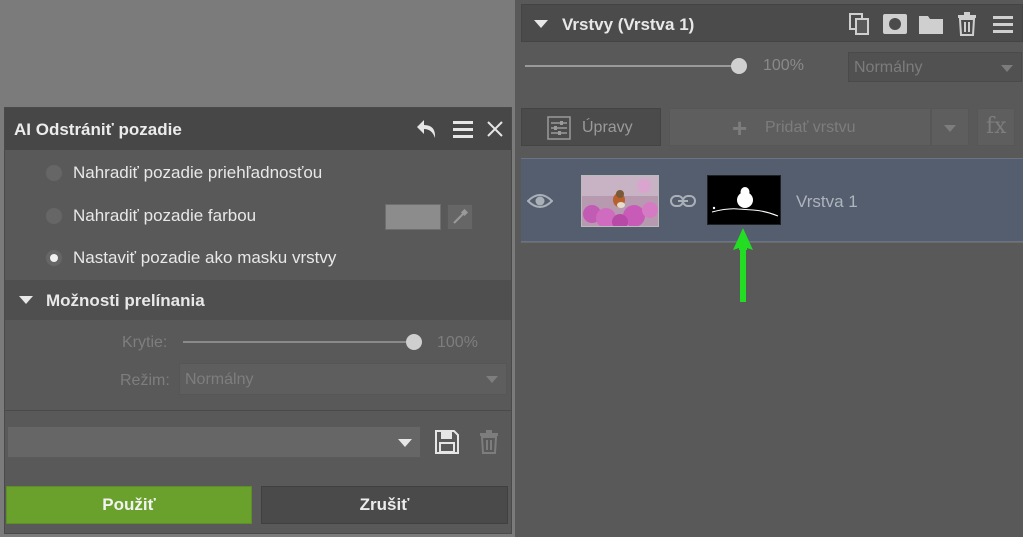 The width and height of the screenshot is (1023, 537). What do you see at coordinates (298, 342) in the screenshot?
I see `opacity-slider` at bounding box center [298, 342].